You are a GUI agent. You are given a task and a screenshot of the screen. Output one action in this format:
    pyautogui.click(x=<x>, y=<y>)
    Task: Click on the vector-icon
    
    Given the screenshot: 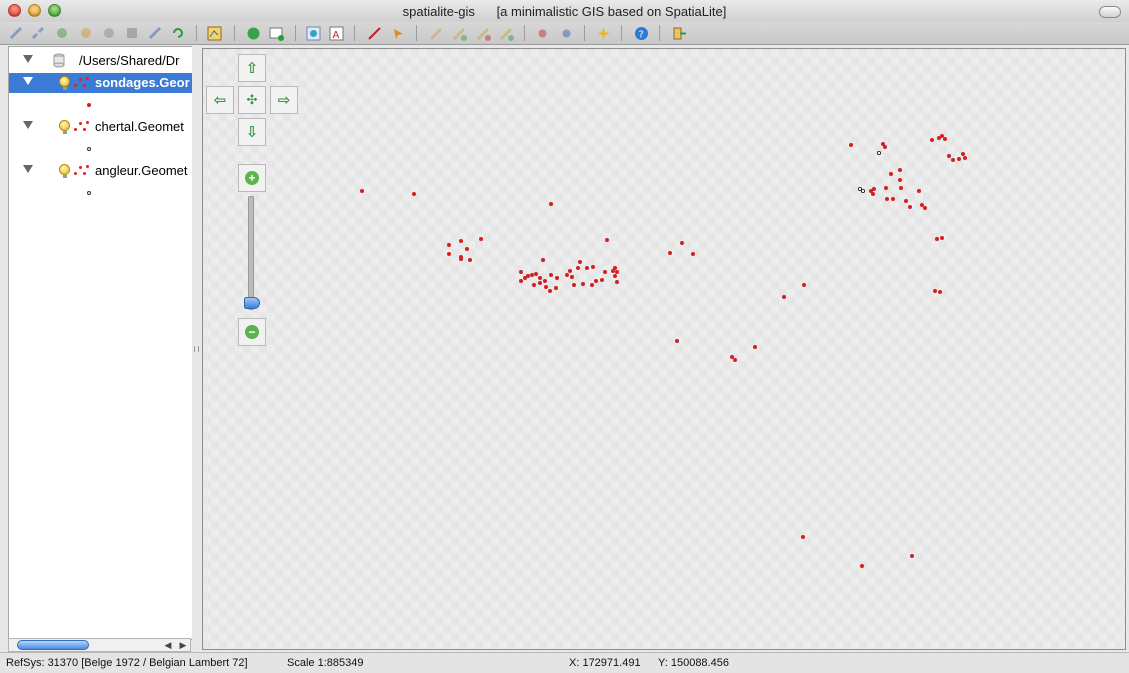 What is the action you would take?
    pyautogui.click(x=109, y=33)
    